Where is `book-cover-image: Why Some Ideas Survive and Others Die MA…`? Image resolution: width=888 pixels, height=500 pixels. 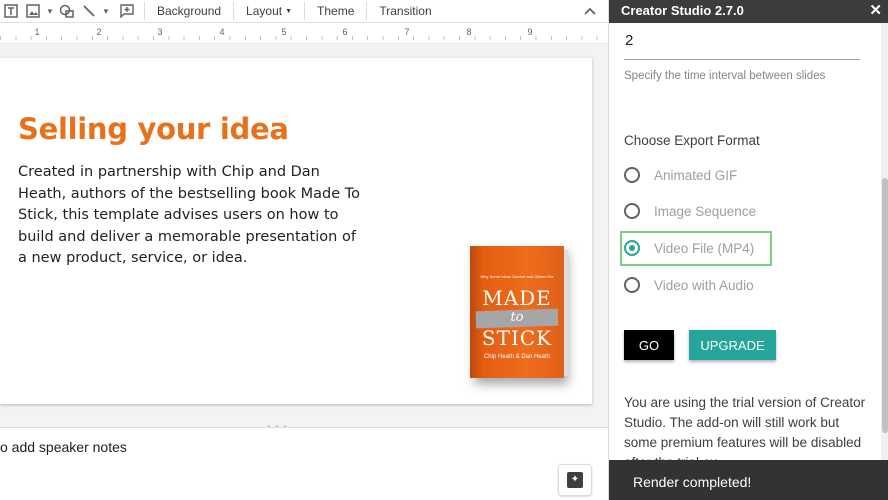
book-cover-image: Why Some Ideas Survive and Others Die MA… is located at coordinates (519, 312).